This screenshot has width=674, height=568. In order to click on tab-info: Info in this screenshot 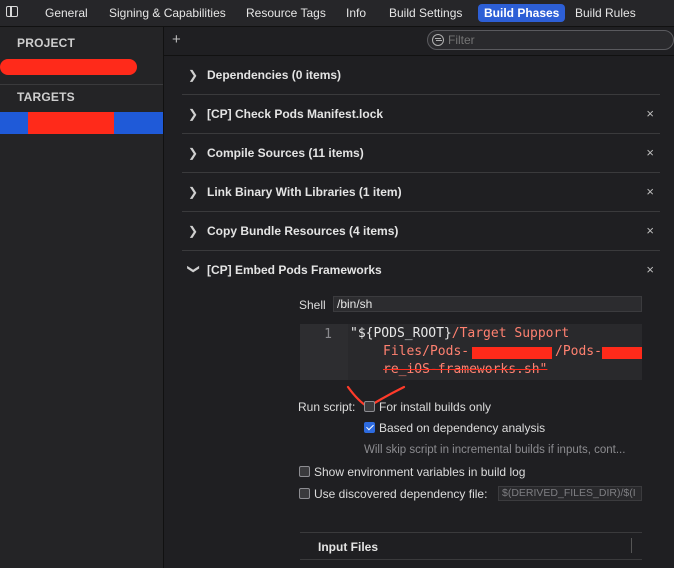, I will do `click(356, 13)`.